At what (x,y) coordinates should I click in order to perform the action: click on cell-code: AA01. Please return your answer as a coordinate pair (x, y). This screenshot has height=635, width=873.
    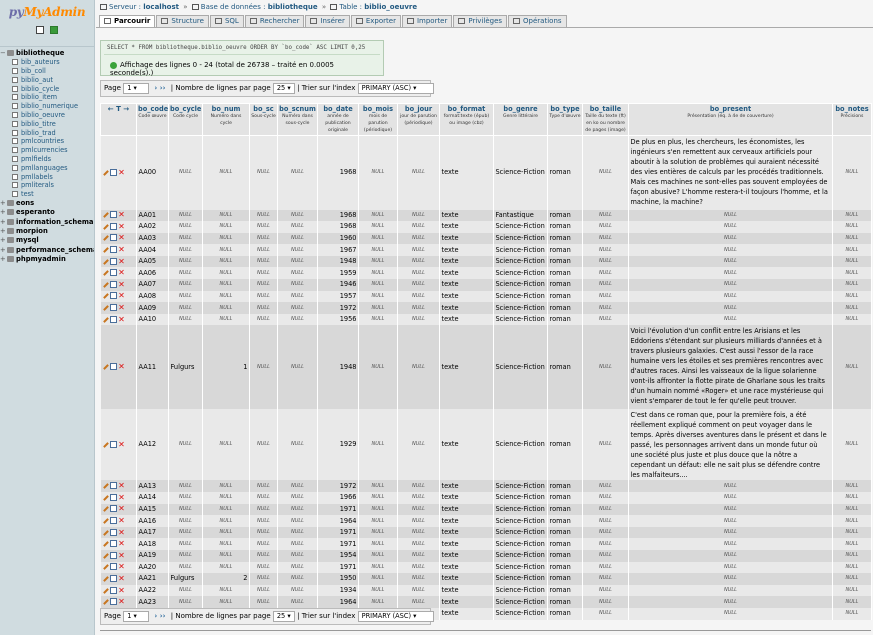
    Looking at the image, I should click on (152, 215).